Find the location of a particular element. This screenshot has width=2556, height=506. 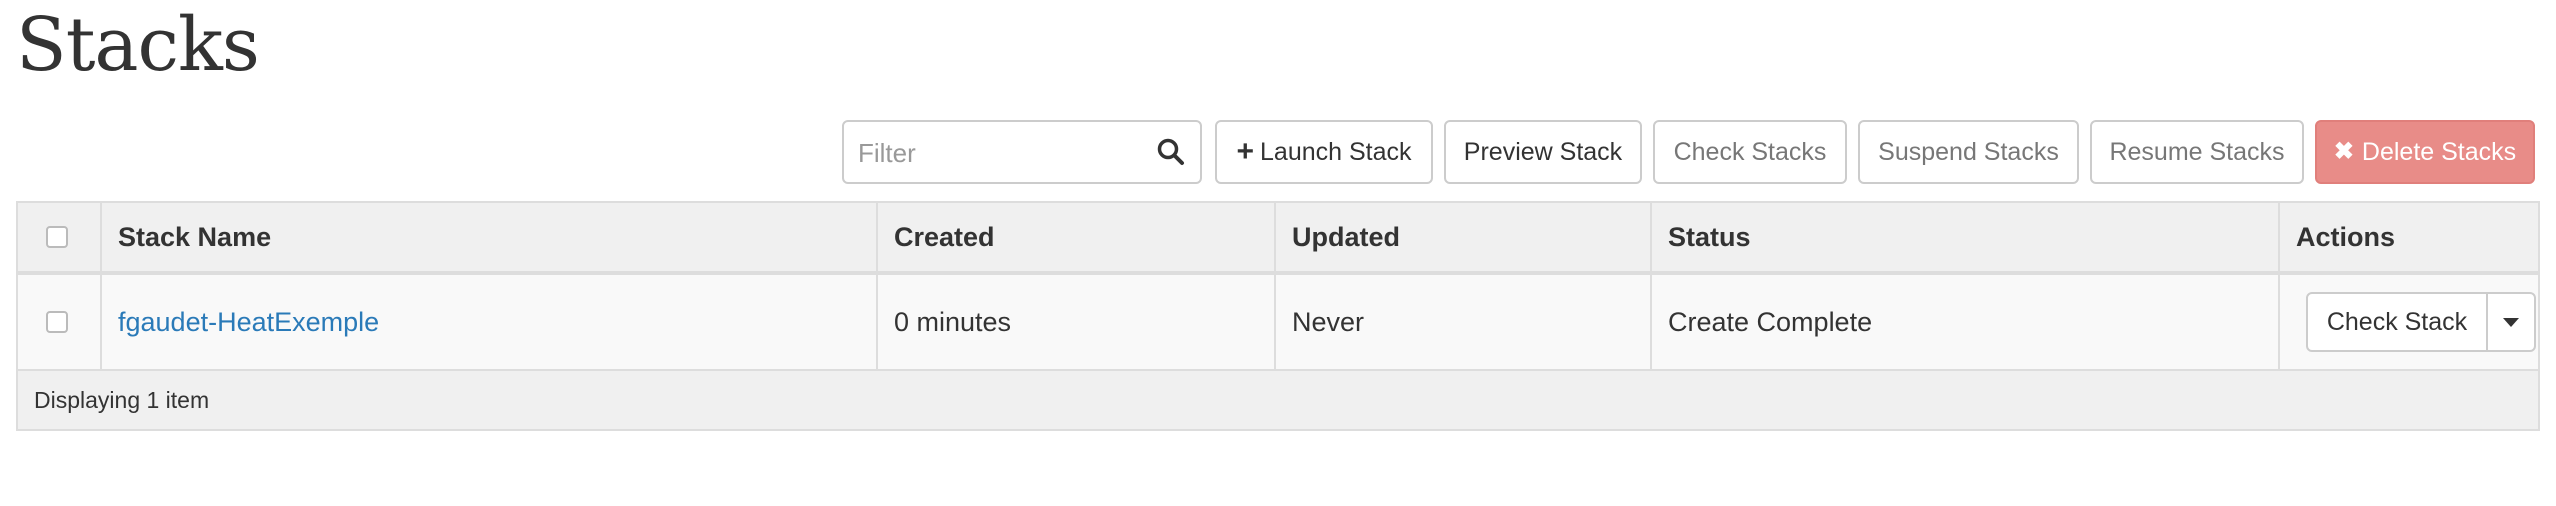

column-header-updated: Updated is located at coordinates (1464, 237).